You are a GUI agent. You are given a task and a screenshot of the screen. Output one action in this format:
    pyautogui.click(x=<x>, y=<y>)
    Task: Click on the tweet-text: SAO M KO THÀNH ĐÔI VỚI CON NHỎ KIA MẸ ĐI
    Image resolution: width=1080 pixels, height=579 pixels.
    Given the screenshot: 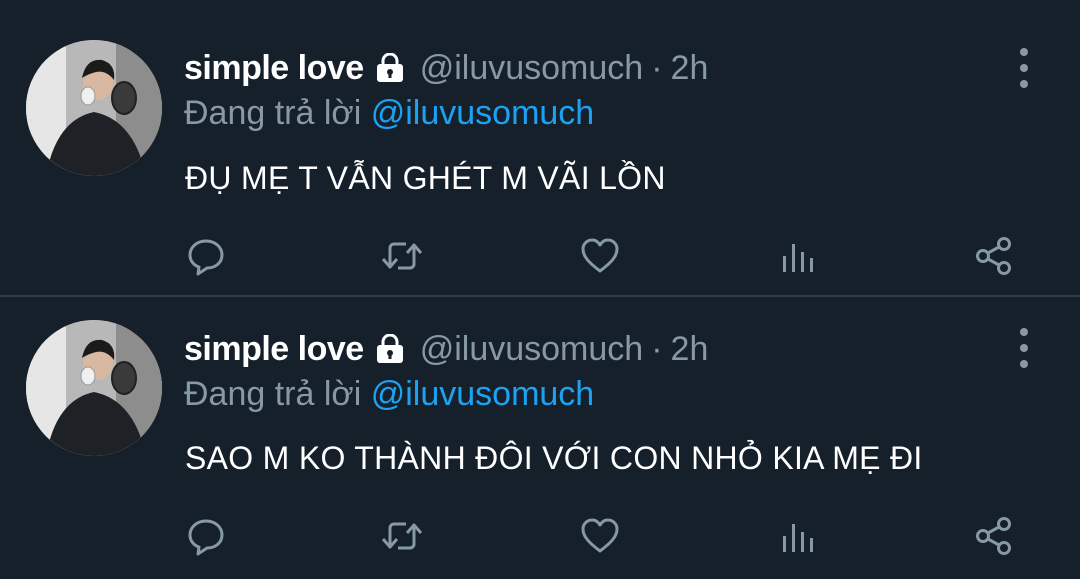 What is the action you would take?
    pyautogui.click(x=554, y=458)
    